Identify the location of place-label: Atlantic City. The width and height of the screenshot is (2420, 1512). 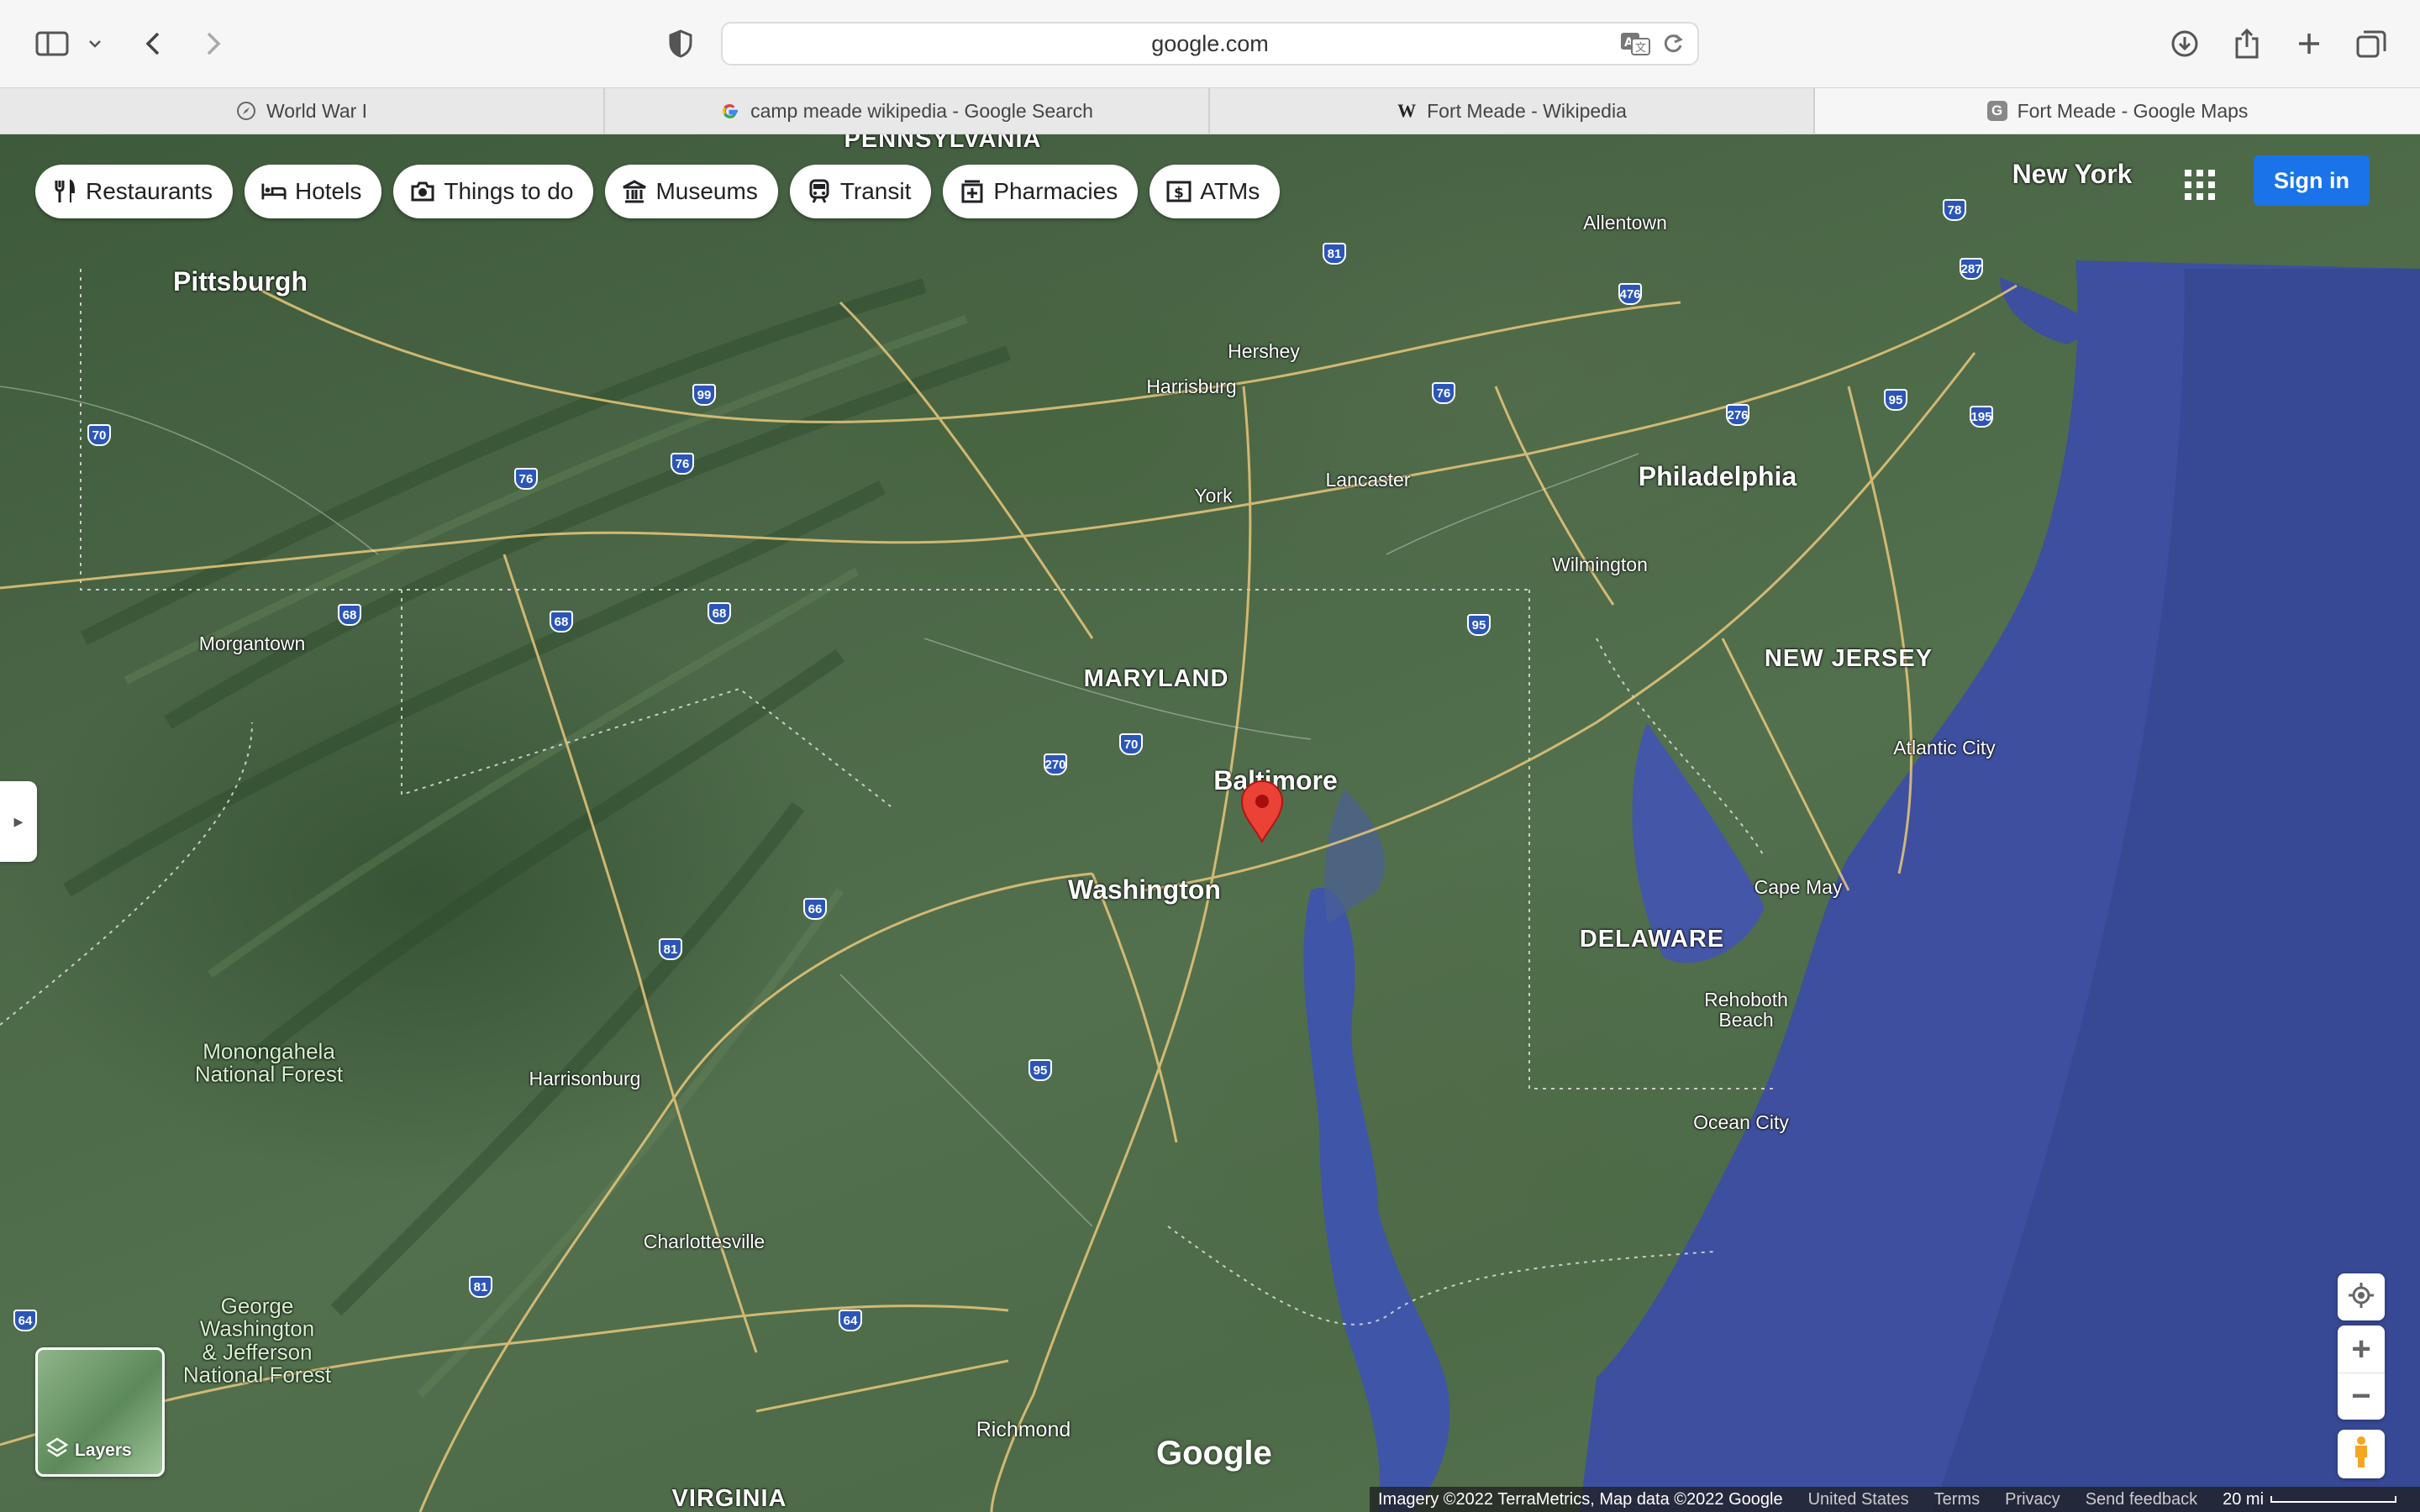
(1944, 747).